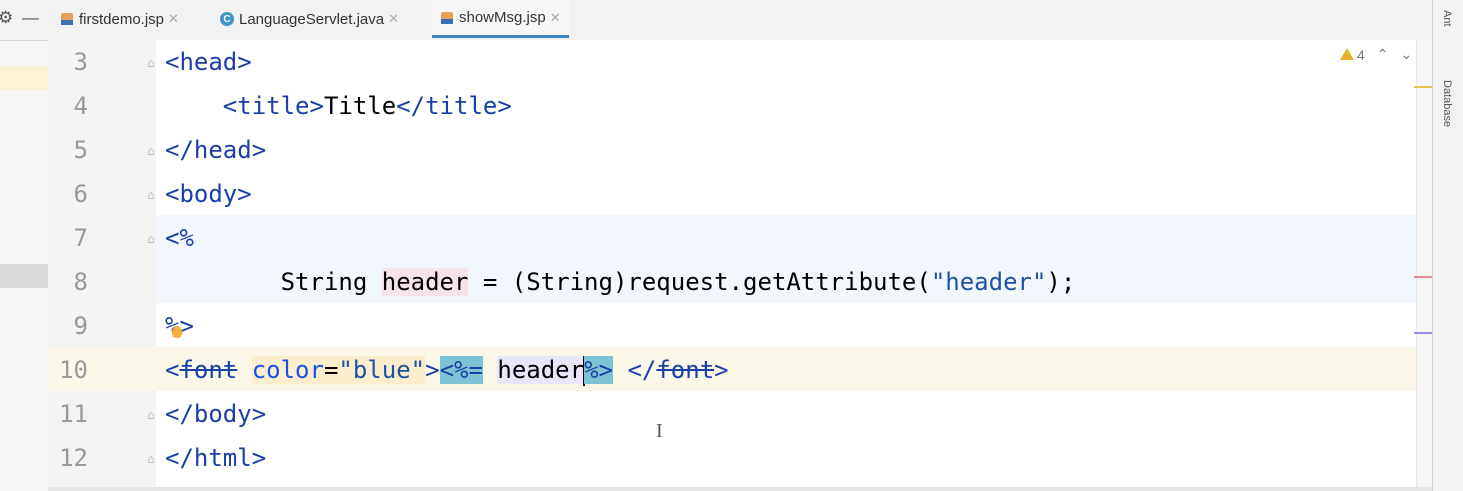 Image resolution: width=1463 pixels, height=491 pixels. Describe the element at coordinates (1376, 54) in the screenshot. I see `inspection-widget: 4 ⌃ ⌄` at that location.